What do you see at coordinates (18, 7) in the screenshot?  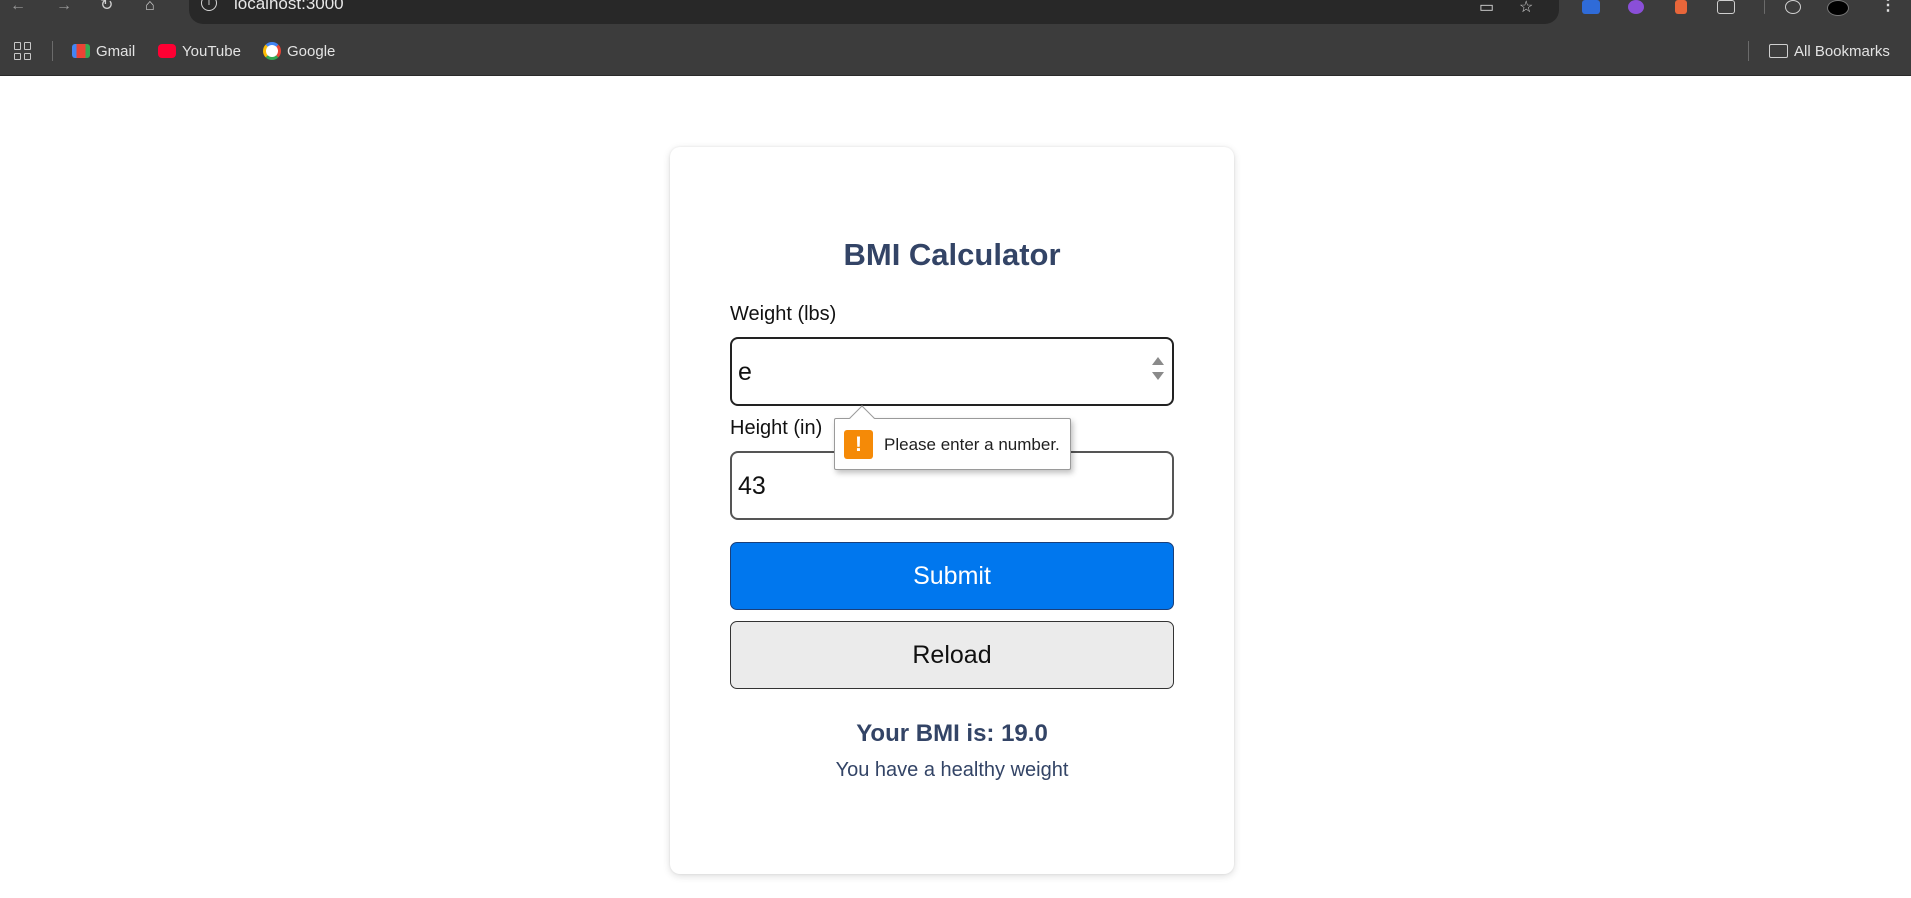 I see `back-icon: ←` at bounding box center [18, 7].